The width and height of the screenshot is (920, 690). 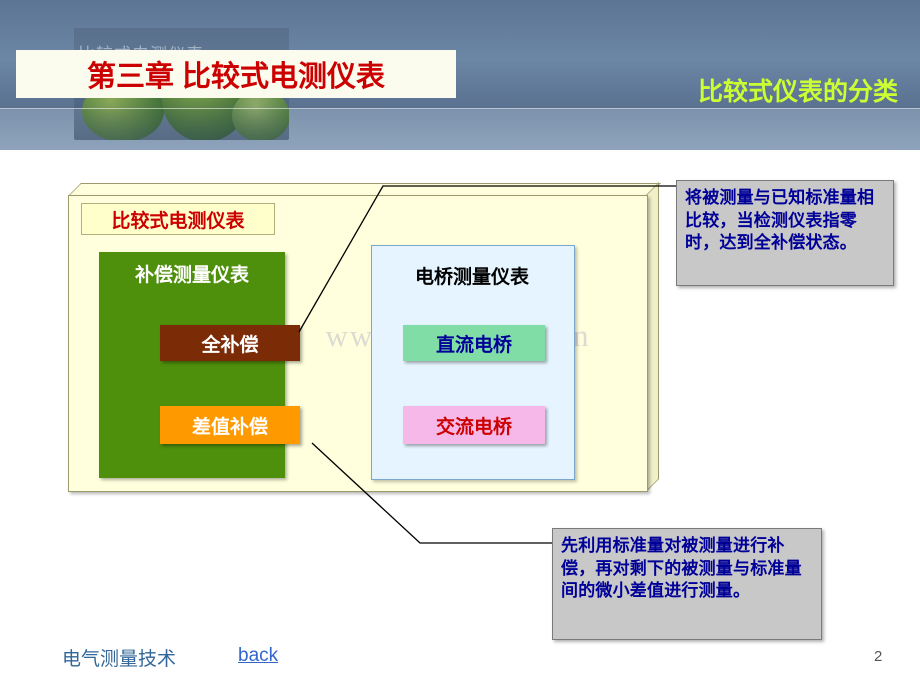 I want to click on chip-difference-compensation: 差值补偿, so click(x=230, y=425).